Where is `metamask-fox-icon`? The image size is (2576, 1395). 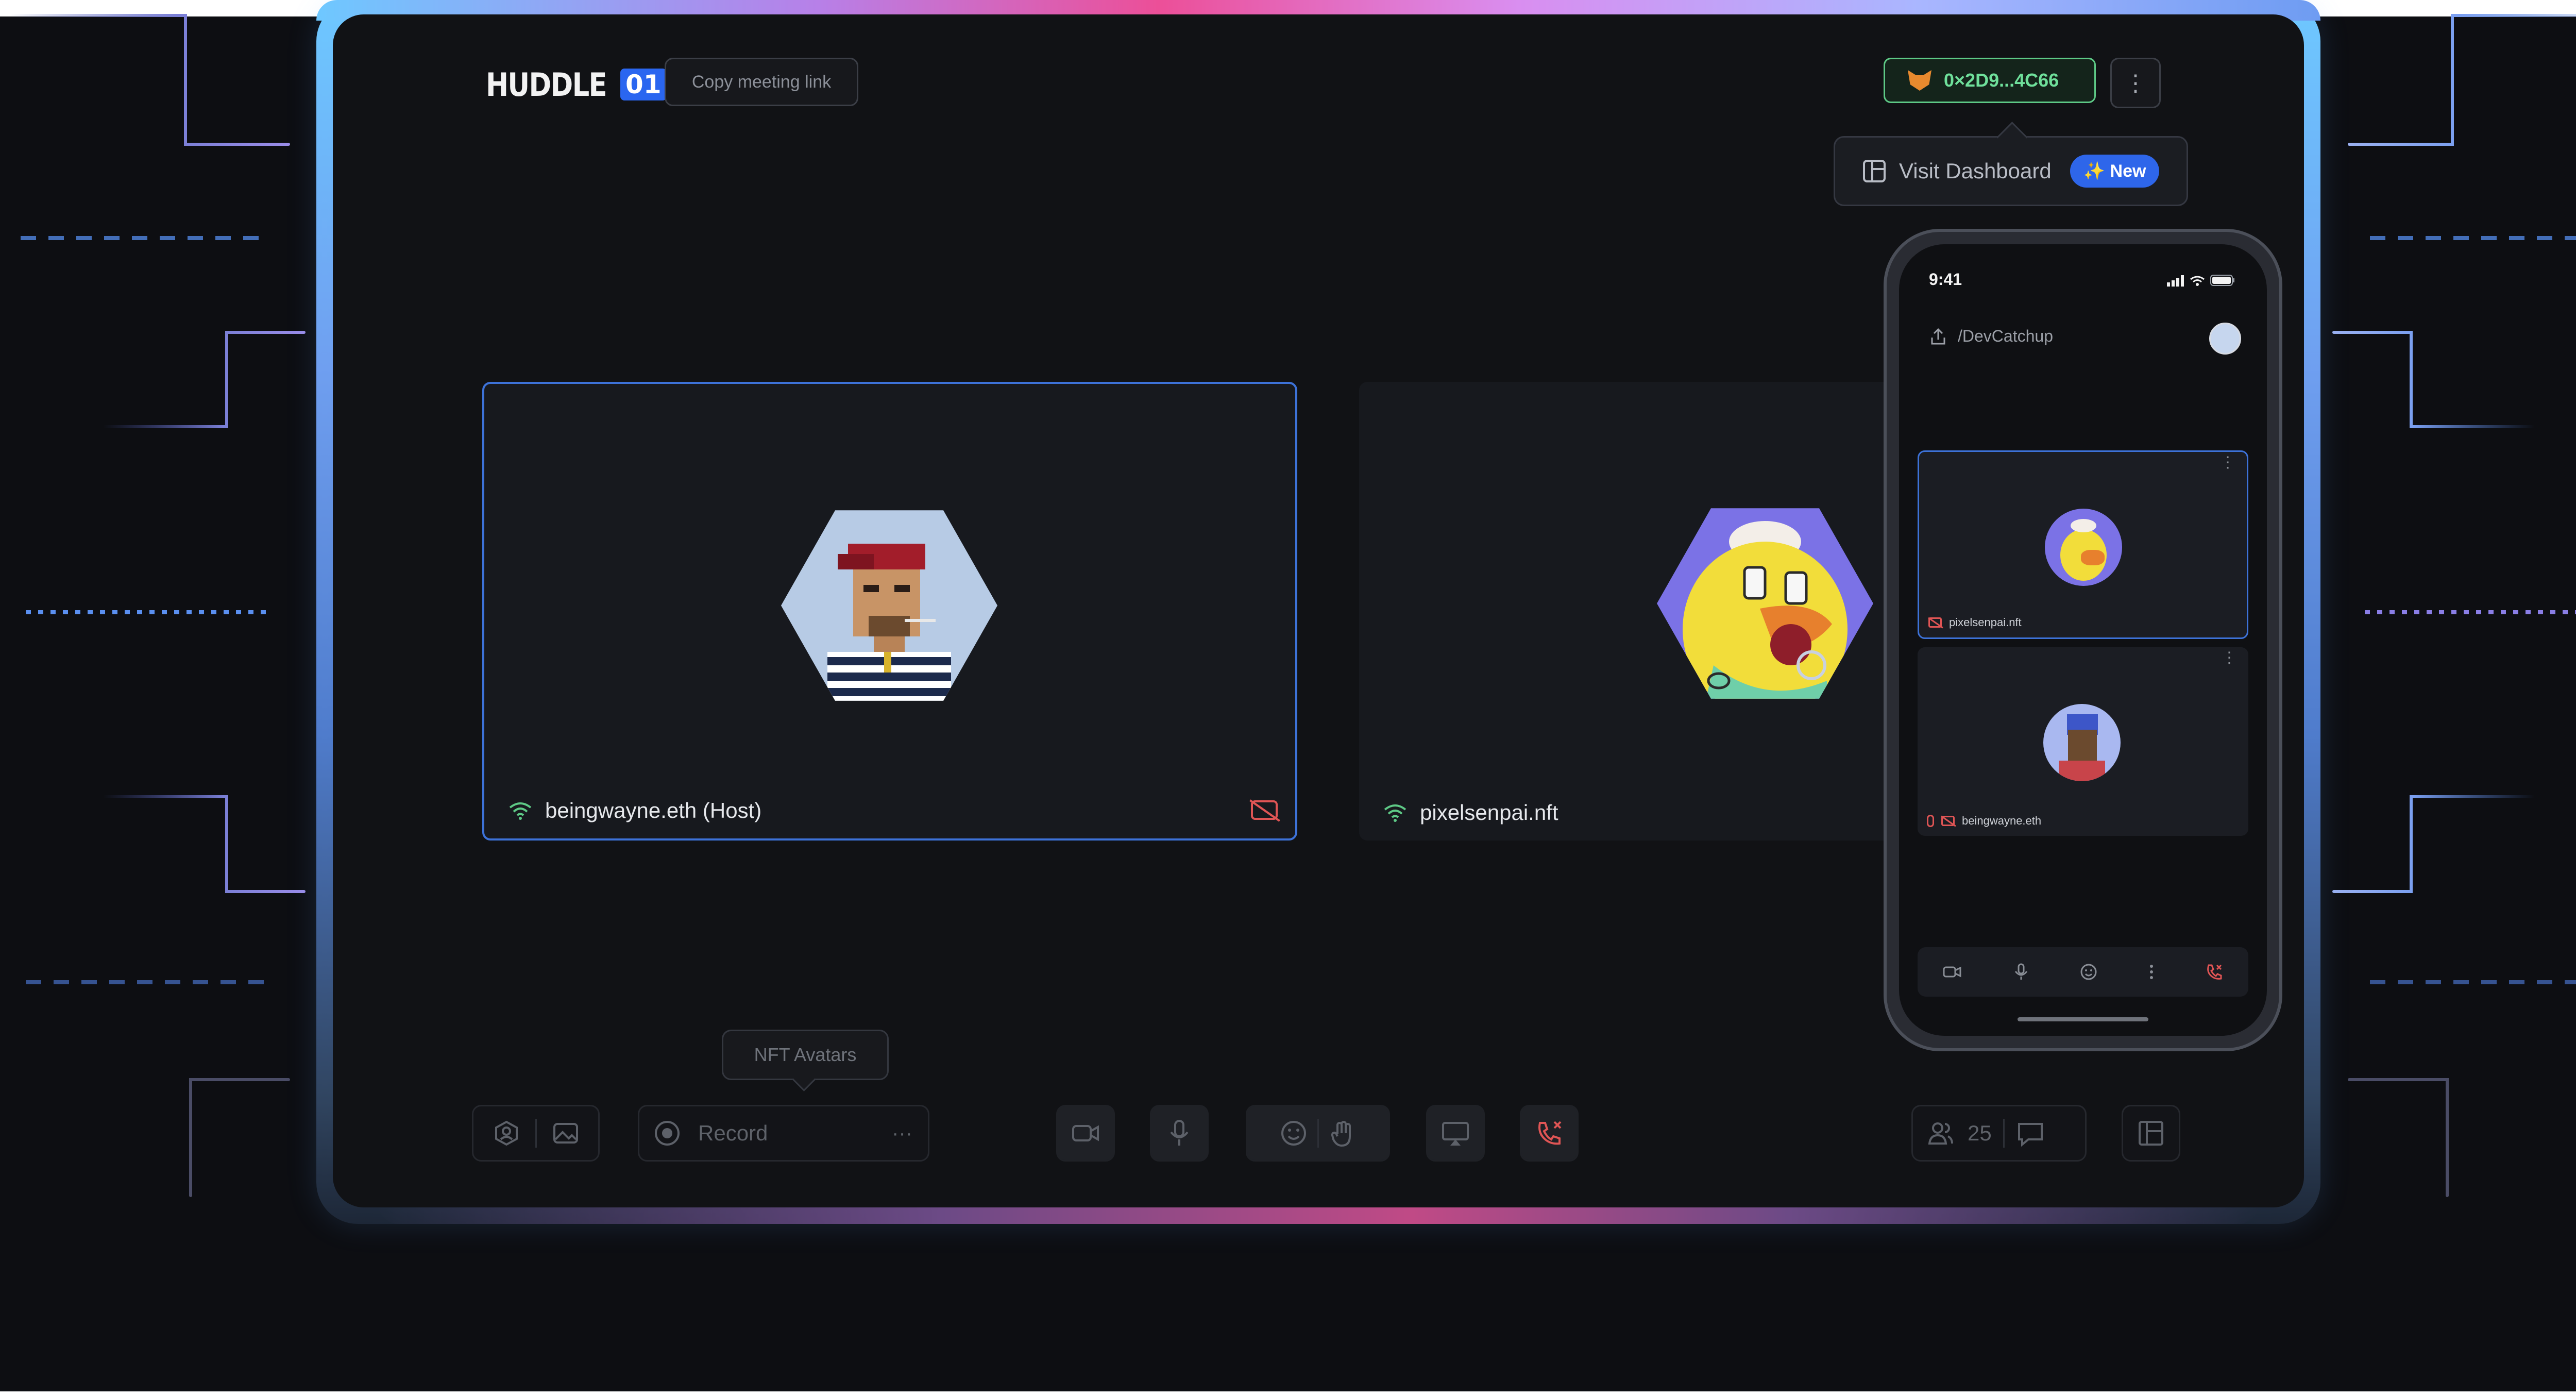
metamask-fox-icon is located at coordinates (1919, 81).